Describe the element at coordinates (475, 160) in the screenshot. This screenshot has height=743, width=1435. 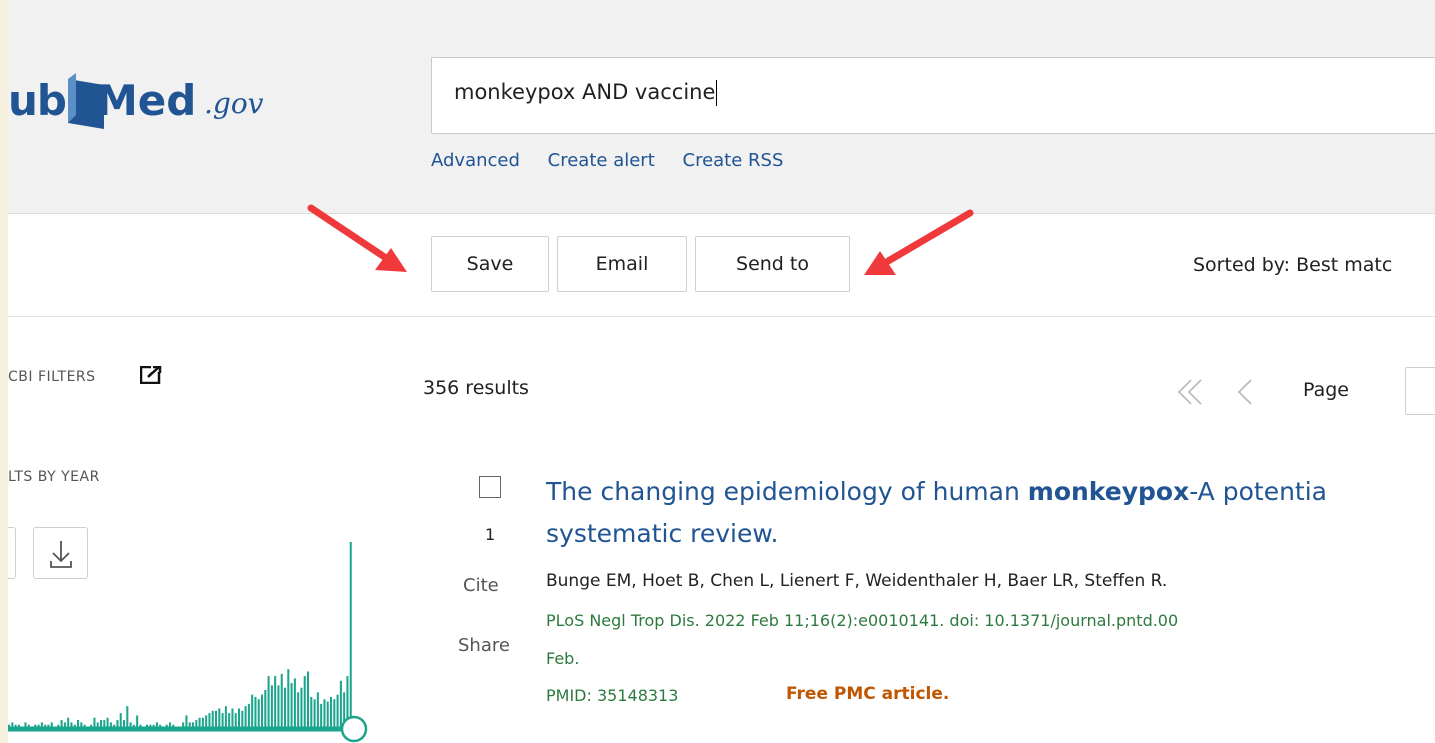
I see `advanced-link: Advanced` at that location.